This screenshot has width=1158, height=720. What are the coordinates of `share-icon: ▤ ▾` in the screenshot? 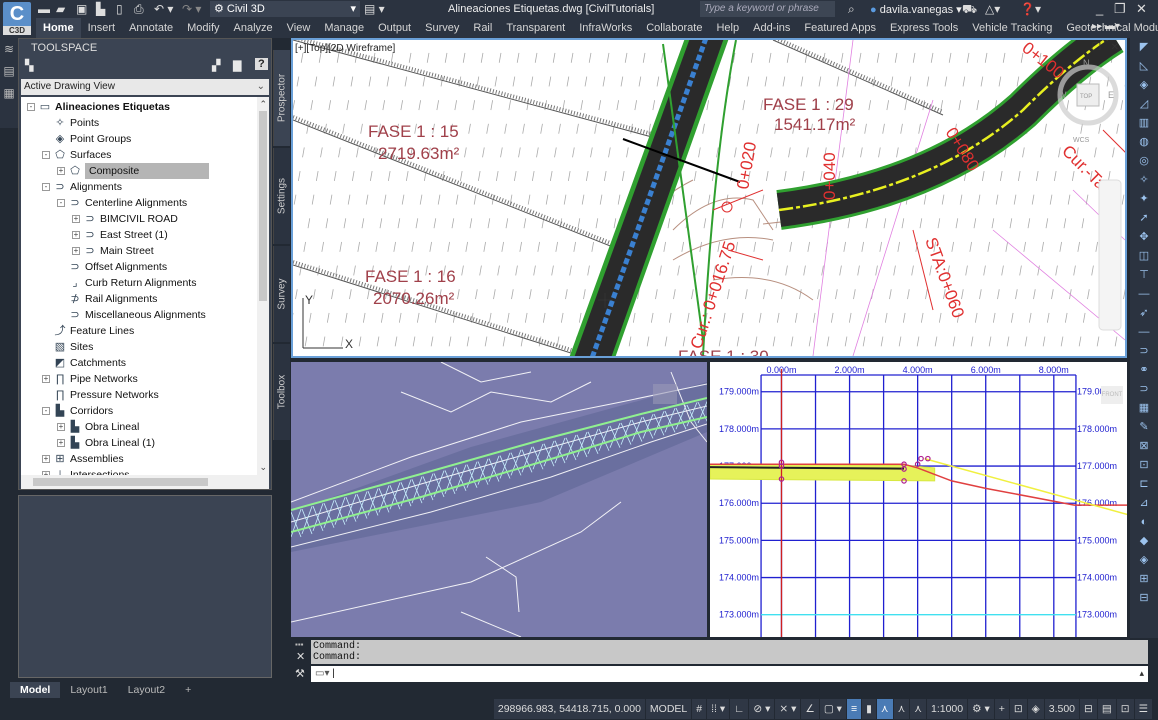 It's located at (374, 9).